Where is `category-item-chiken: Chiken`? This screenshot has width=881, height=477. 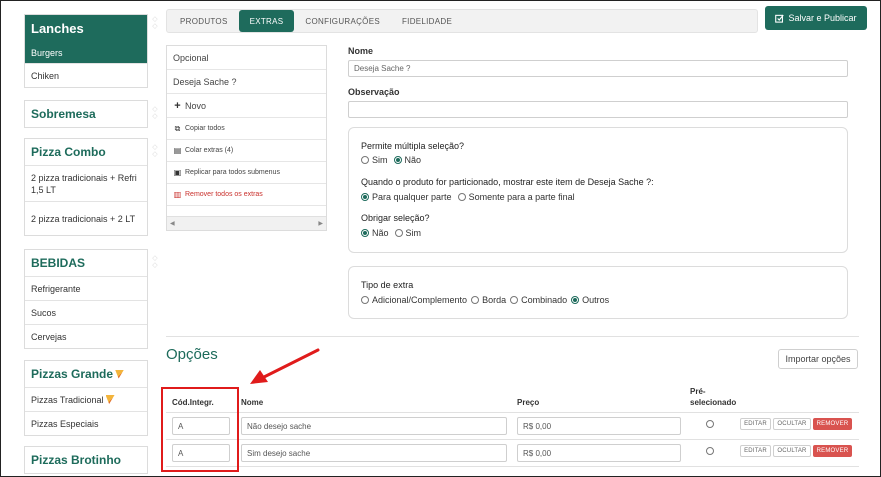 category-item-chiken: Chiken is located at coordinates (86, 75).